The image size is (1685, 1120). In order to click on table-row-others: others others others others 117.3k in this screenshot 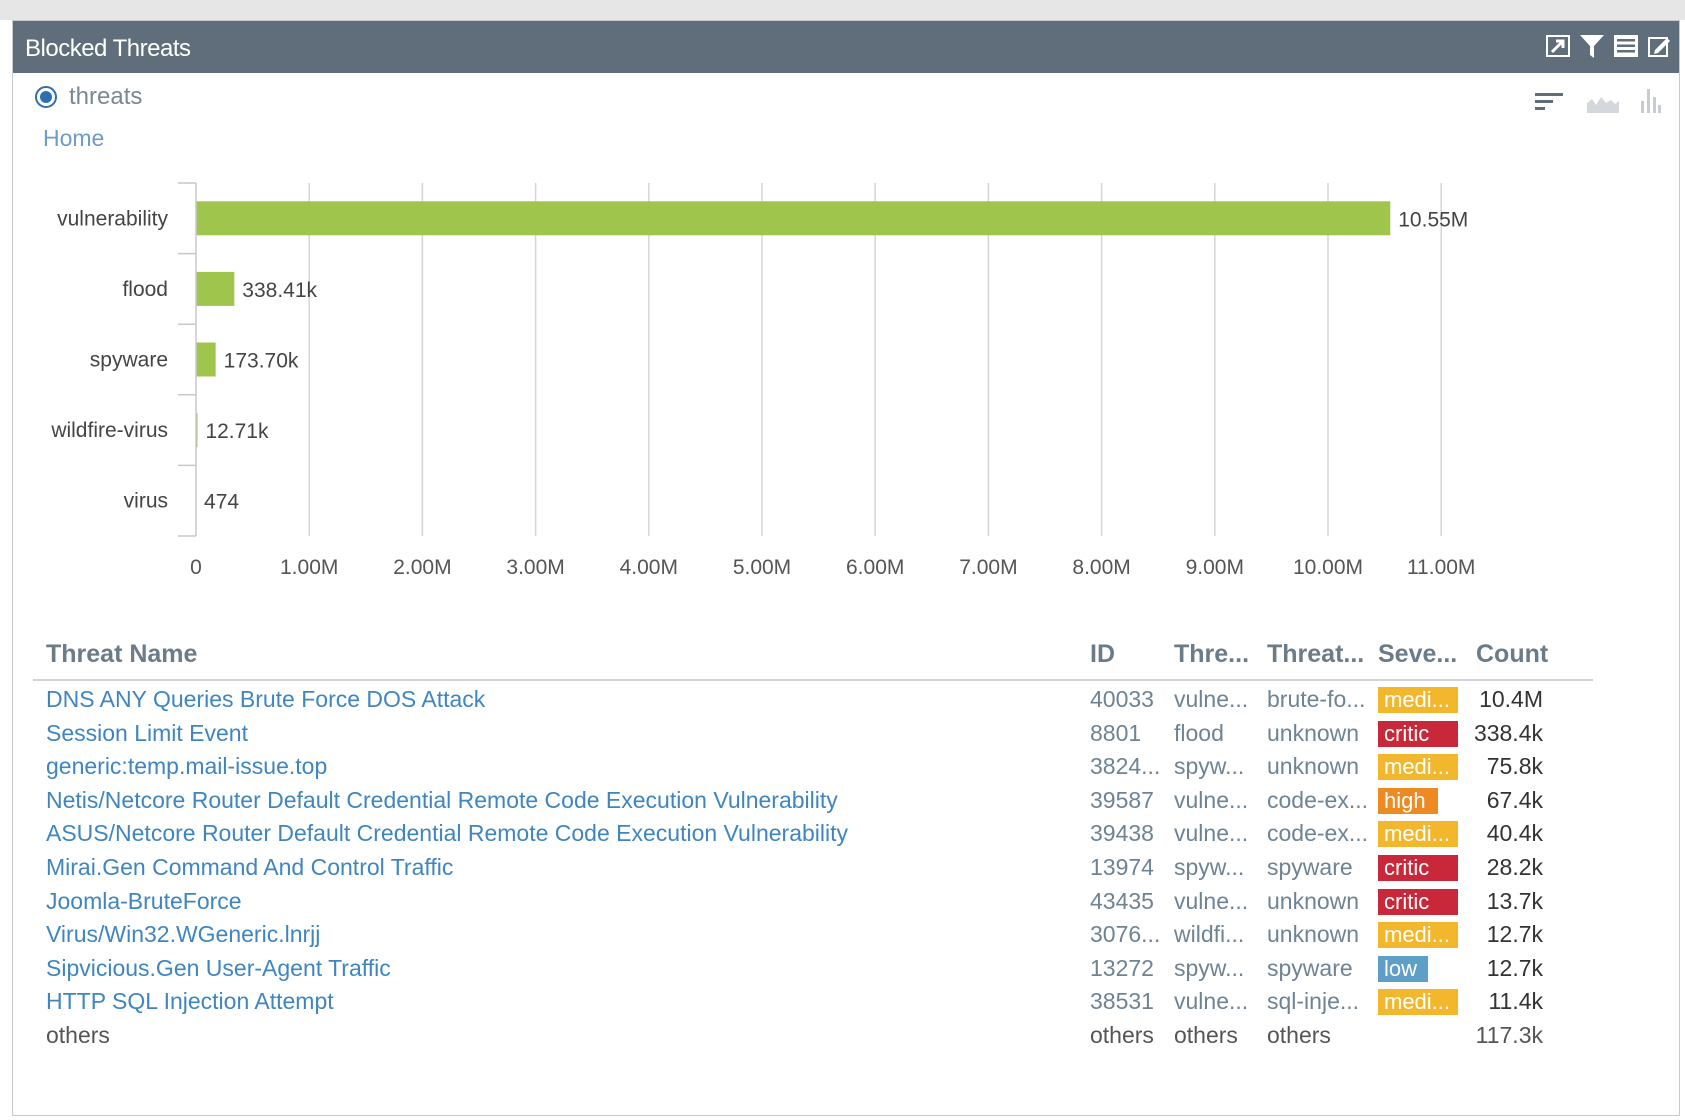, I will do `click(813, 1036)`.